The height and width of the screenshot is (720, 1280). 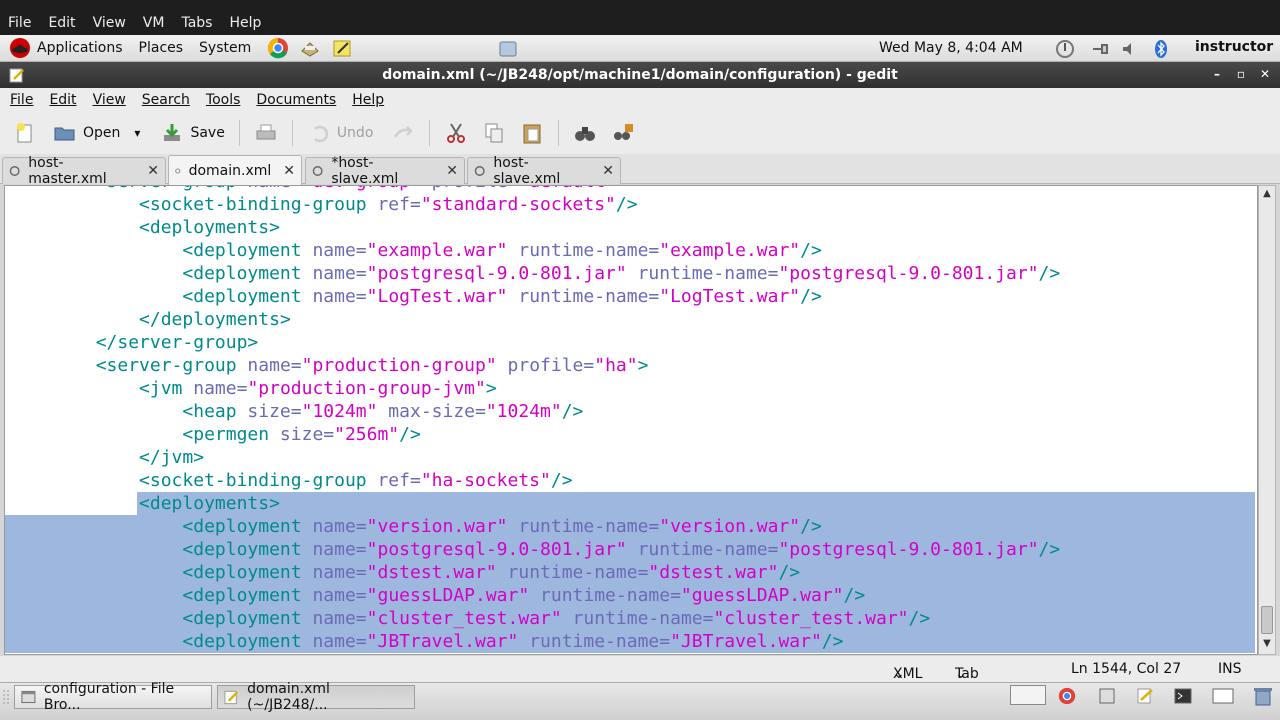 I want to click on undo-button: Undo, so click(x=340, y=133).